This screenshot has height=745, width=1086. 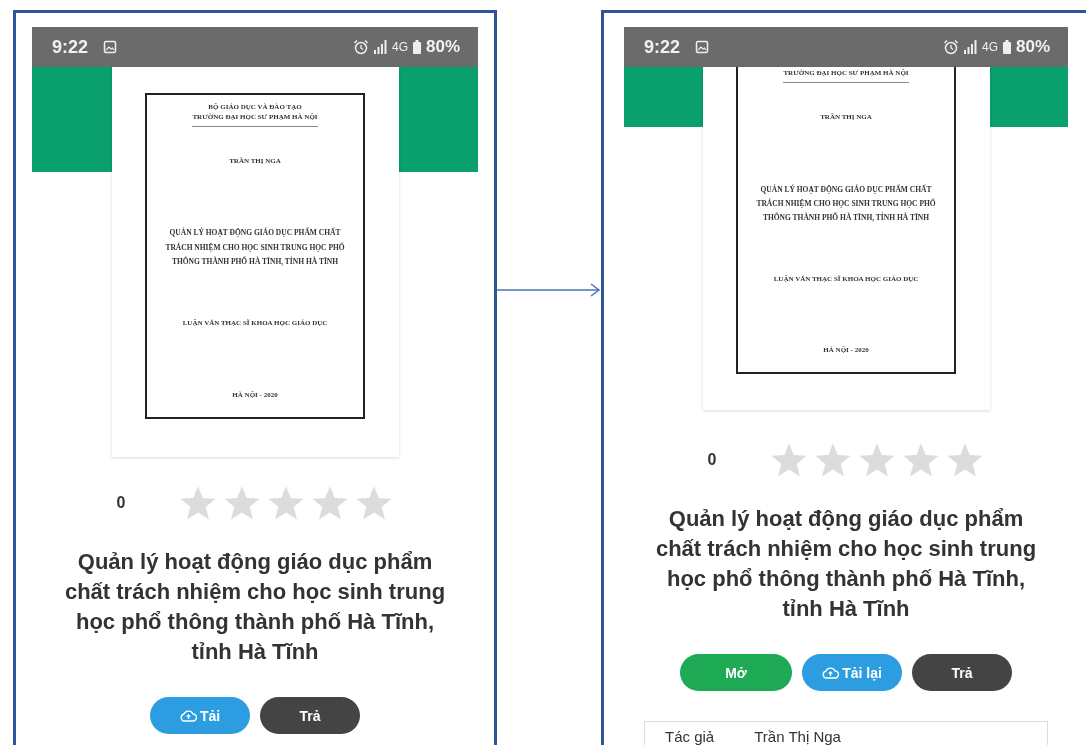 What do you see at coordinates (200, 715) in the screenshot?
I see `download-button: Tải` at bounding box center [200, 715].